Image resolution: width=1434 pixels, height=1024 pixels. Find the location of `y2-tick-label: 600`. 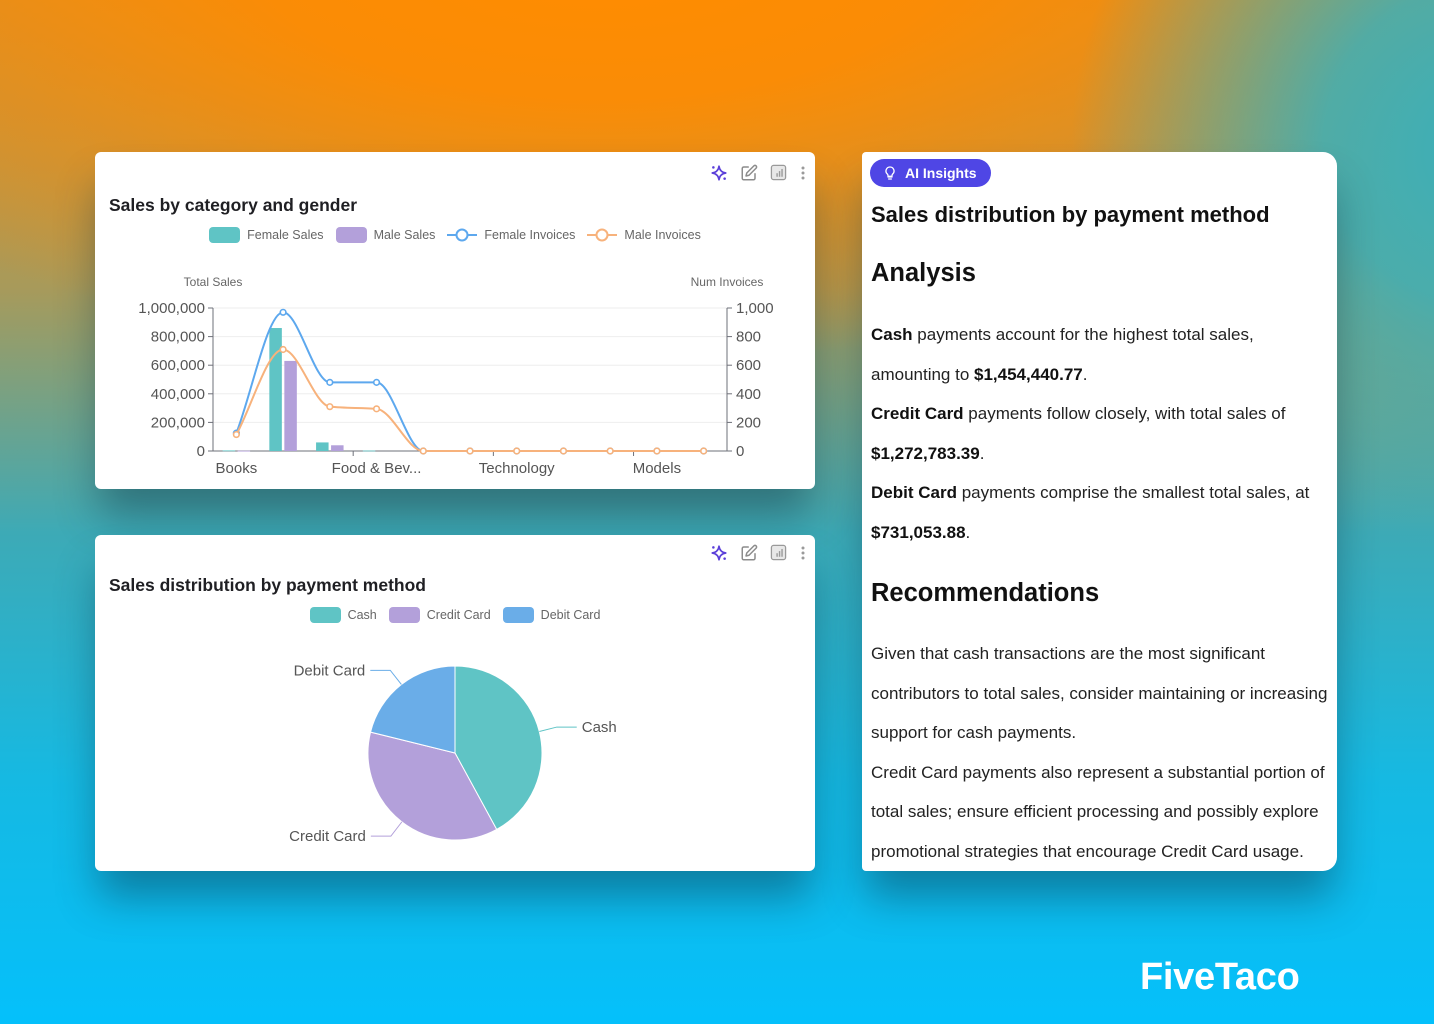

y2-tick-label: 600 is located at coordinates (748, 365).